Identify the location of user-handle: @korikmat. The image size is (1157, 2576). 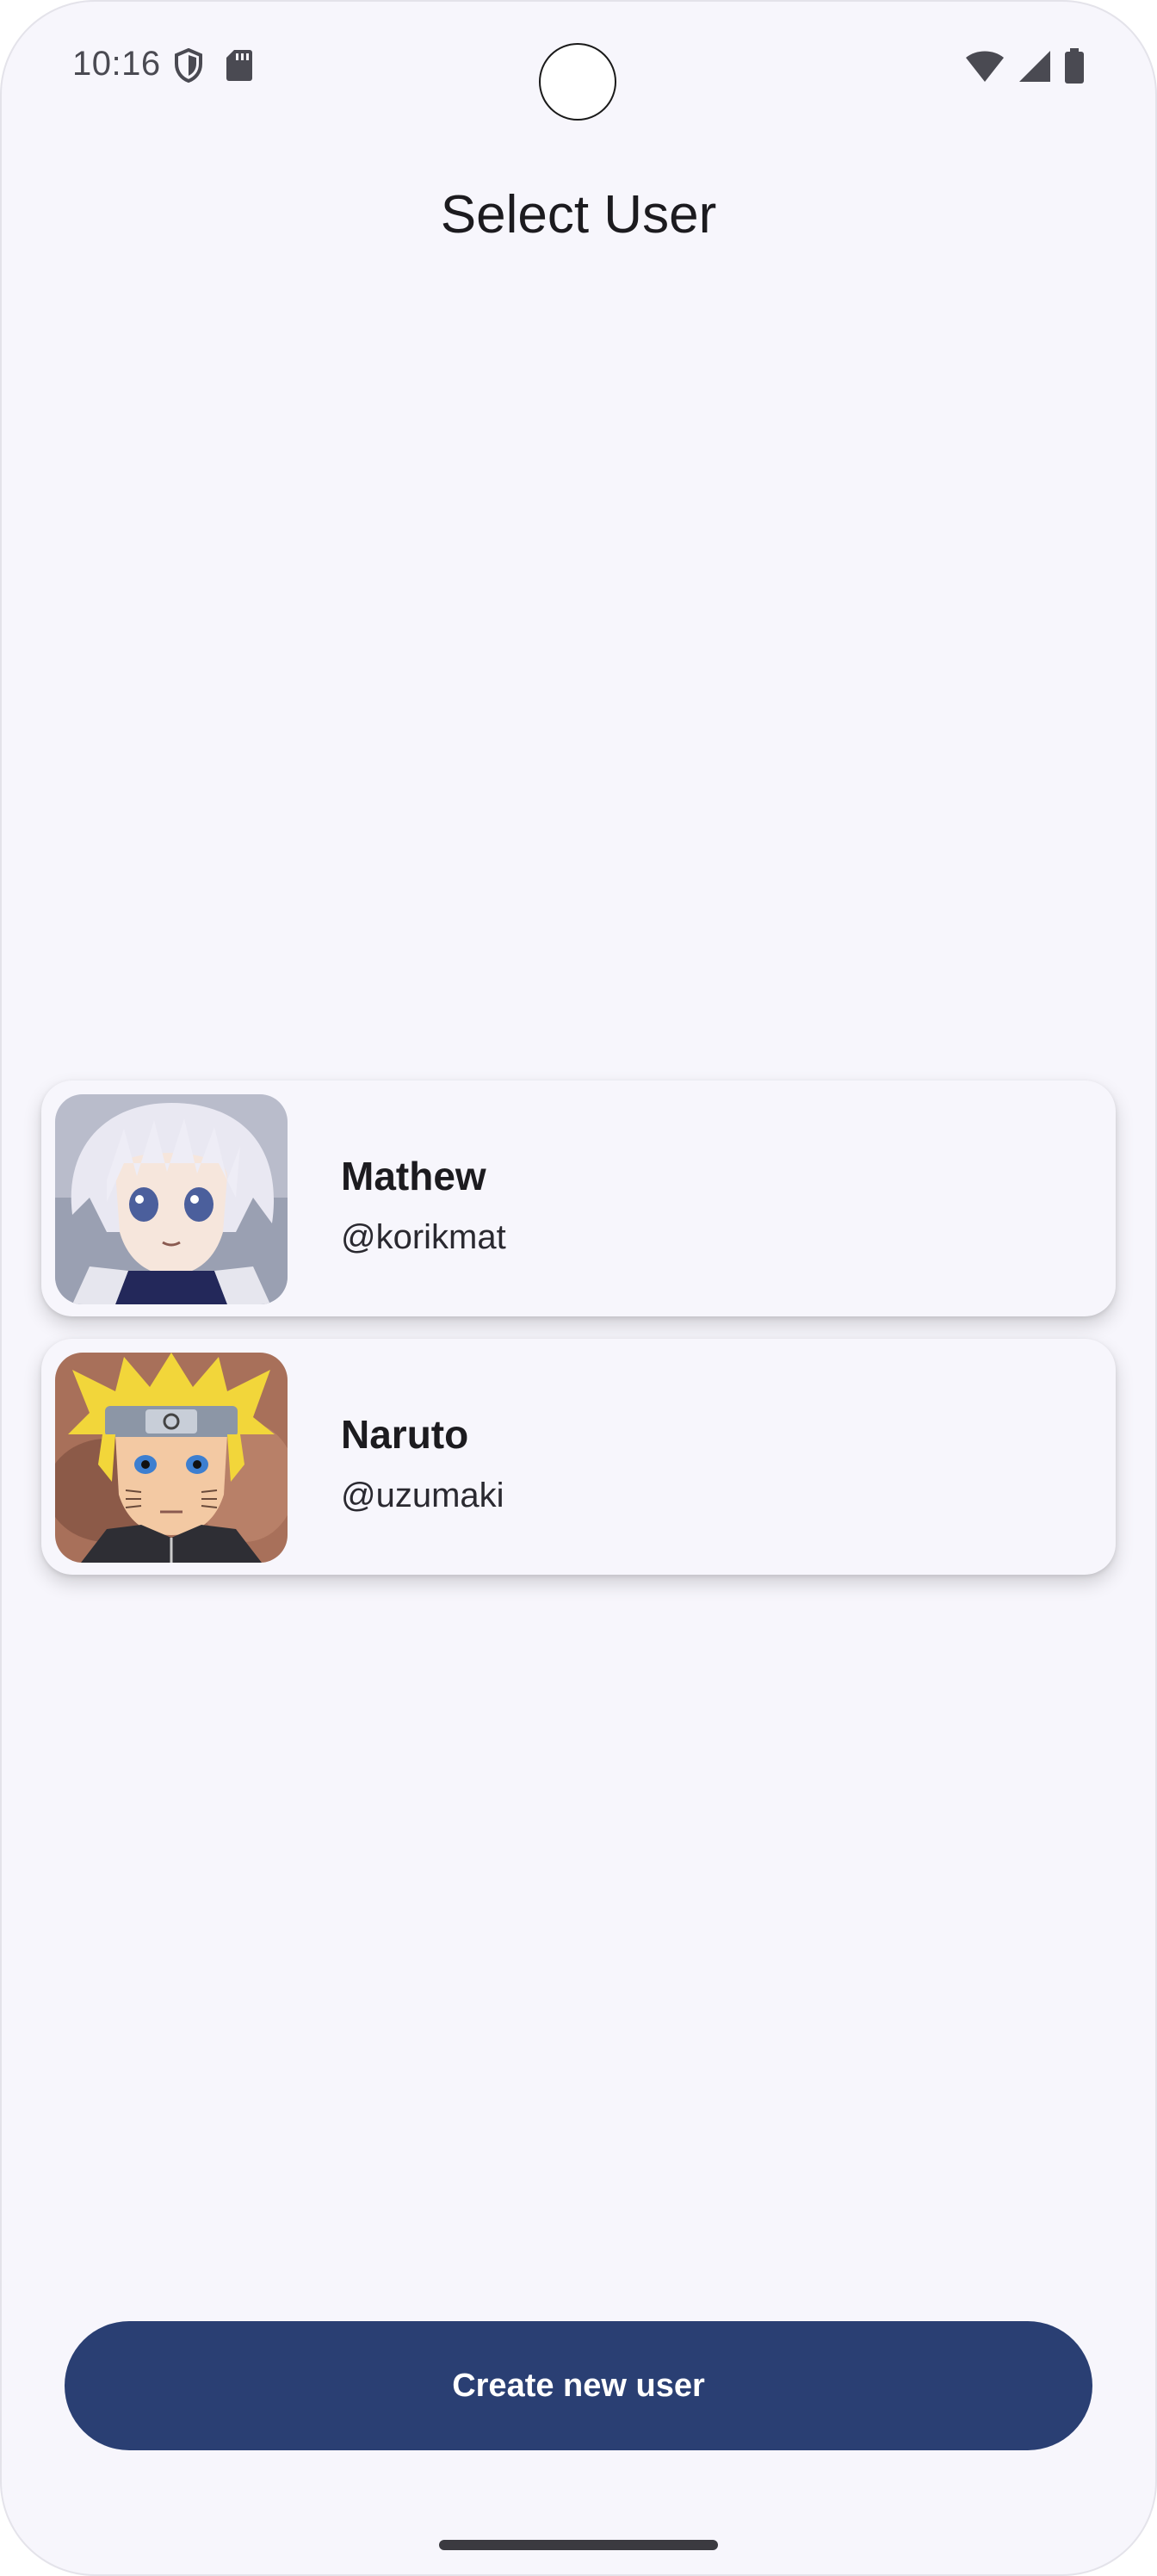
(423, 1237).